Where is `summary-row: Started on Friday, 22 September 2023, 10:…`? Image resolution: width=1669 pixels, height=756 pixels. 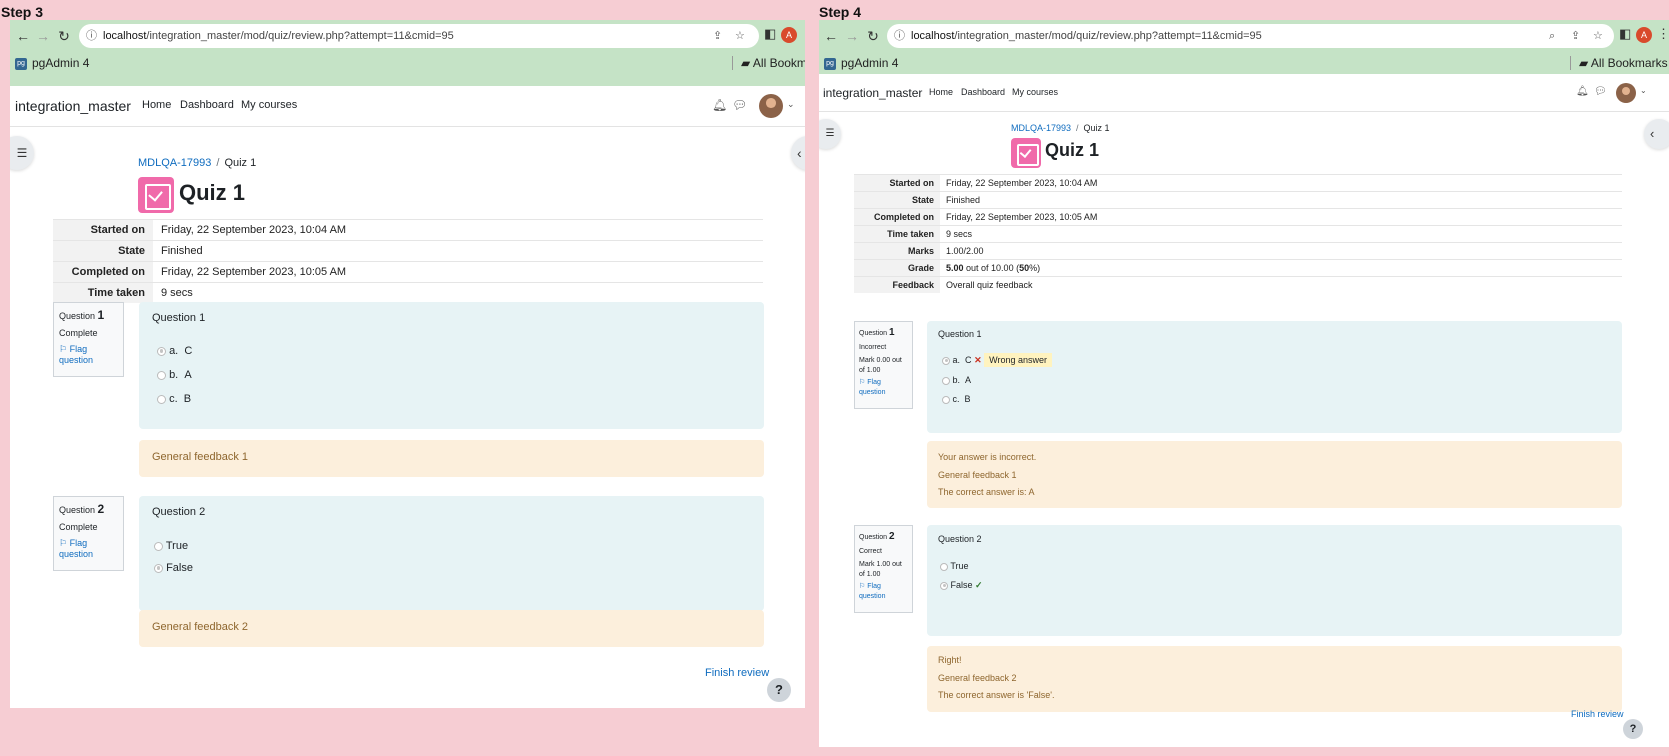
summary-row: Started on Friday, 22 September 2023, 10:… is located at coordinates (408, 230).